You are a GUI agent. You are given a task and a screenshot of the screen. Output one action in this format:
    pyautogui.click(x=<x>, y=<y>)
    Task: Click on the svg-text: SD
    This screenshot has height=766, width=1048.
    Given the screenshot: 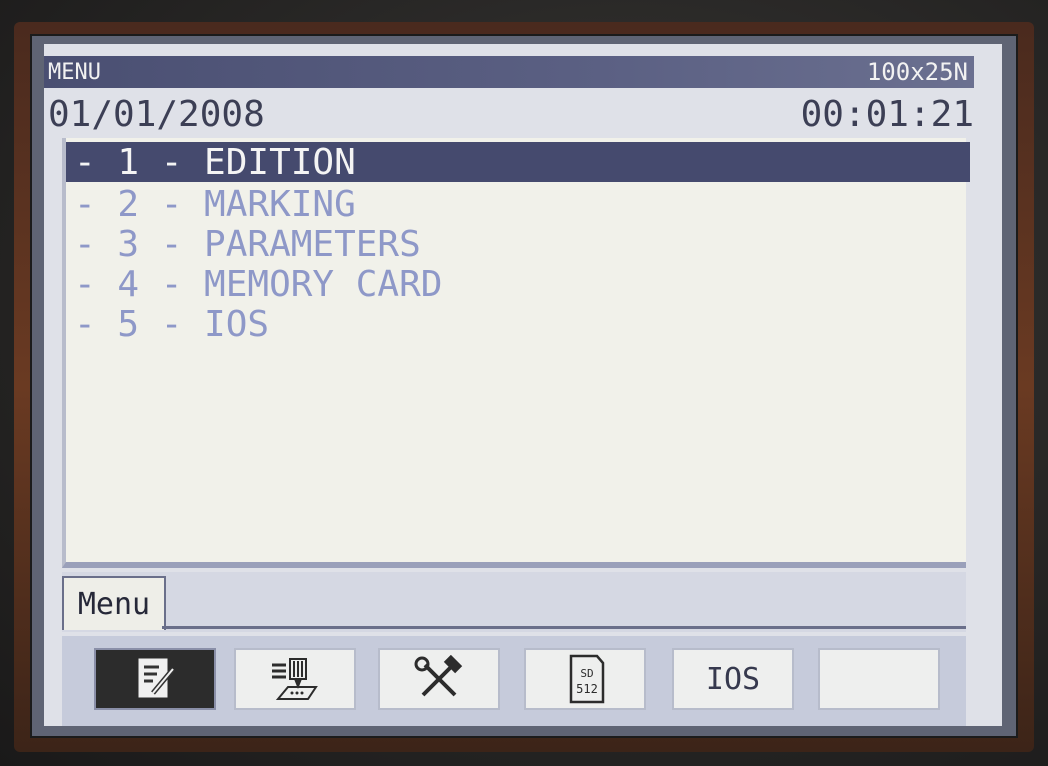 What is the action you would take?
    pyautogui.click(x=586, y=673)
    